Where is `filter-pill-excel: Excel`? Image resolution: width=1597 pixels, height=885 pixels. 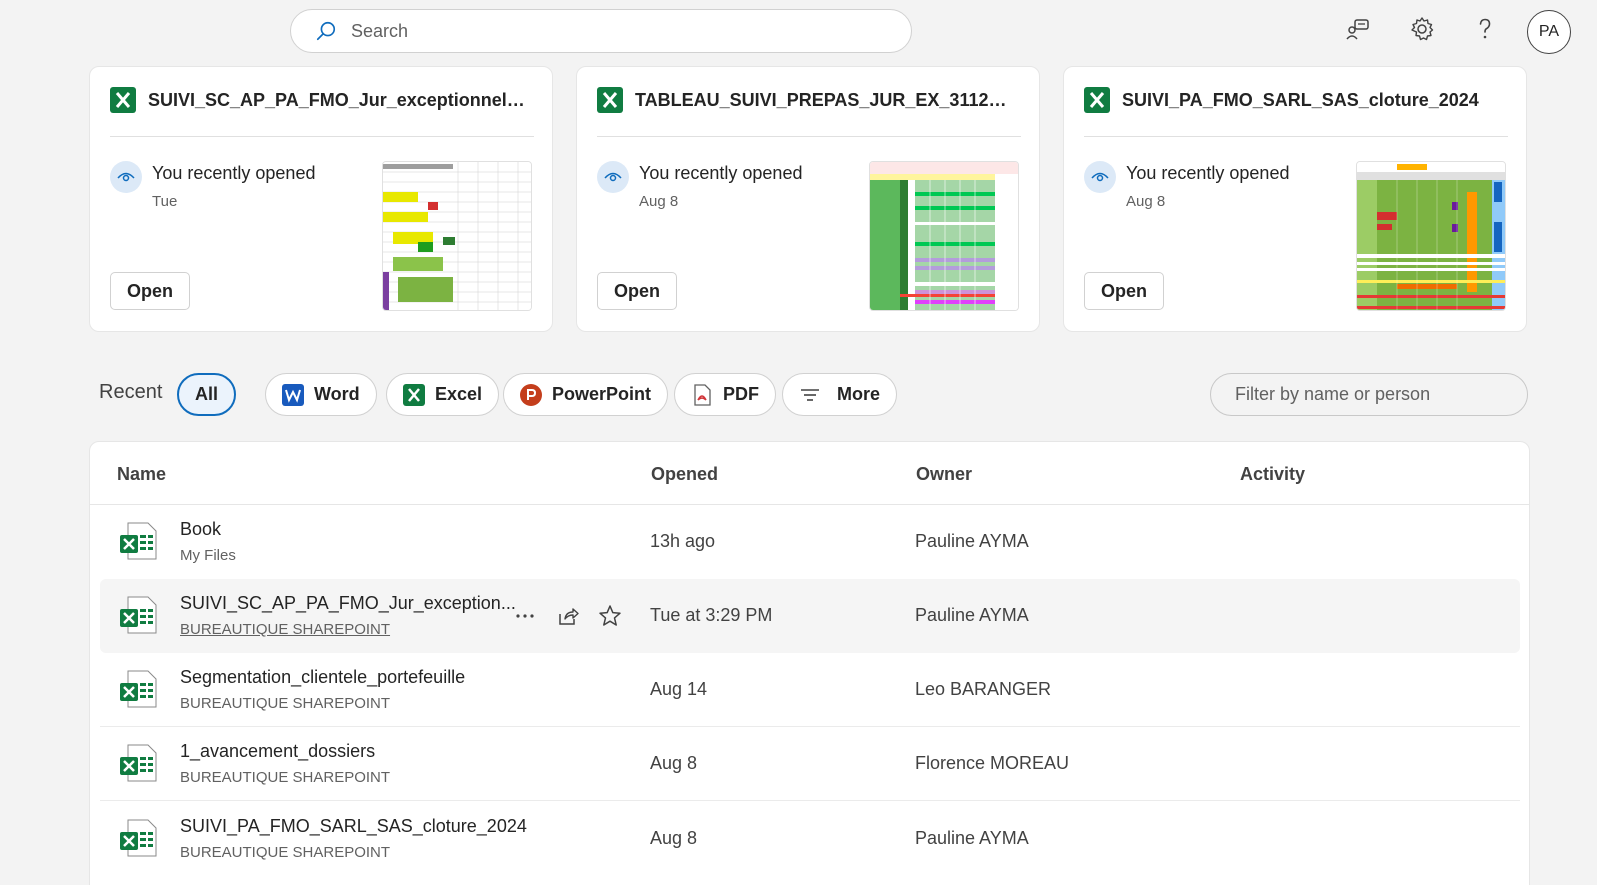 filter-pill-excel: Excel is located at coordinates (443, 394).